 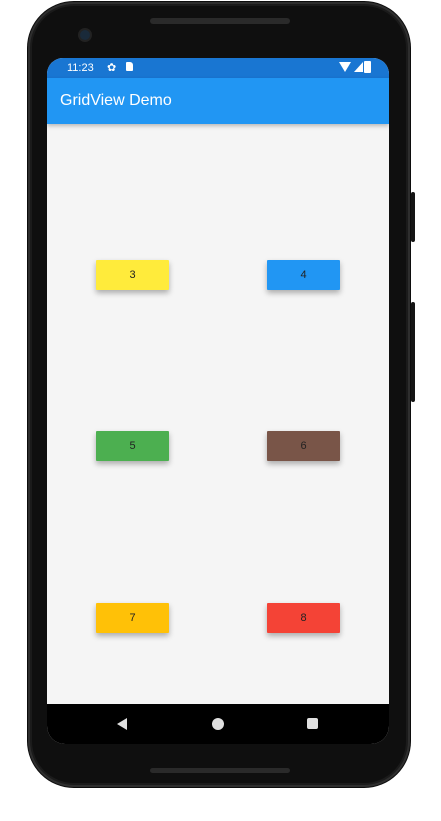 What do you see at coordinates (218, 101) in the screenshot?
I see `app-bar: GridView Demo` at bounding box center [218, 101].